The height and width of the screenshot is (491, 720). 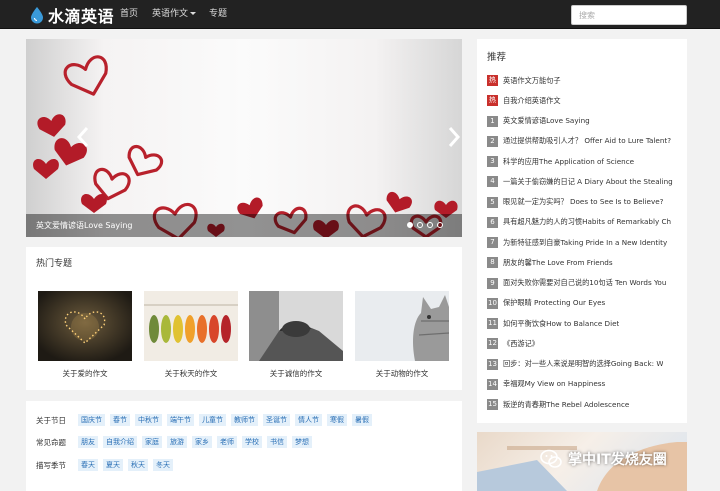 I want to click on autumn-leaves-image, so click(x=191, y=326).